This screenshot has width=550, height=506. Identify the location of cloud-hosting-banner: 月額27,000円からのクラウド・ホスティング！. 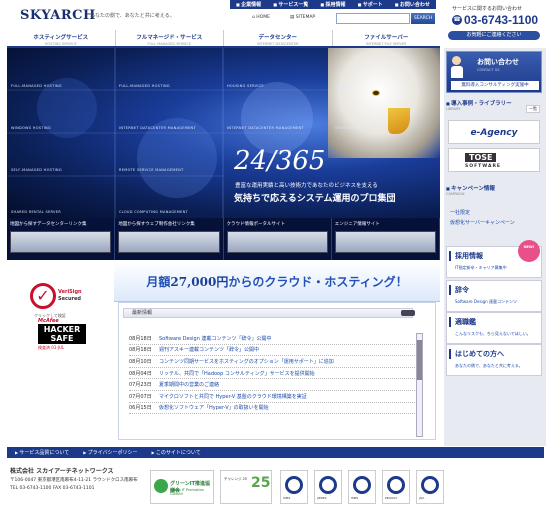
(277, 282).